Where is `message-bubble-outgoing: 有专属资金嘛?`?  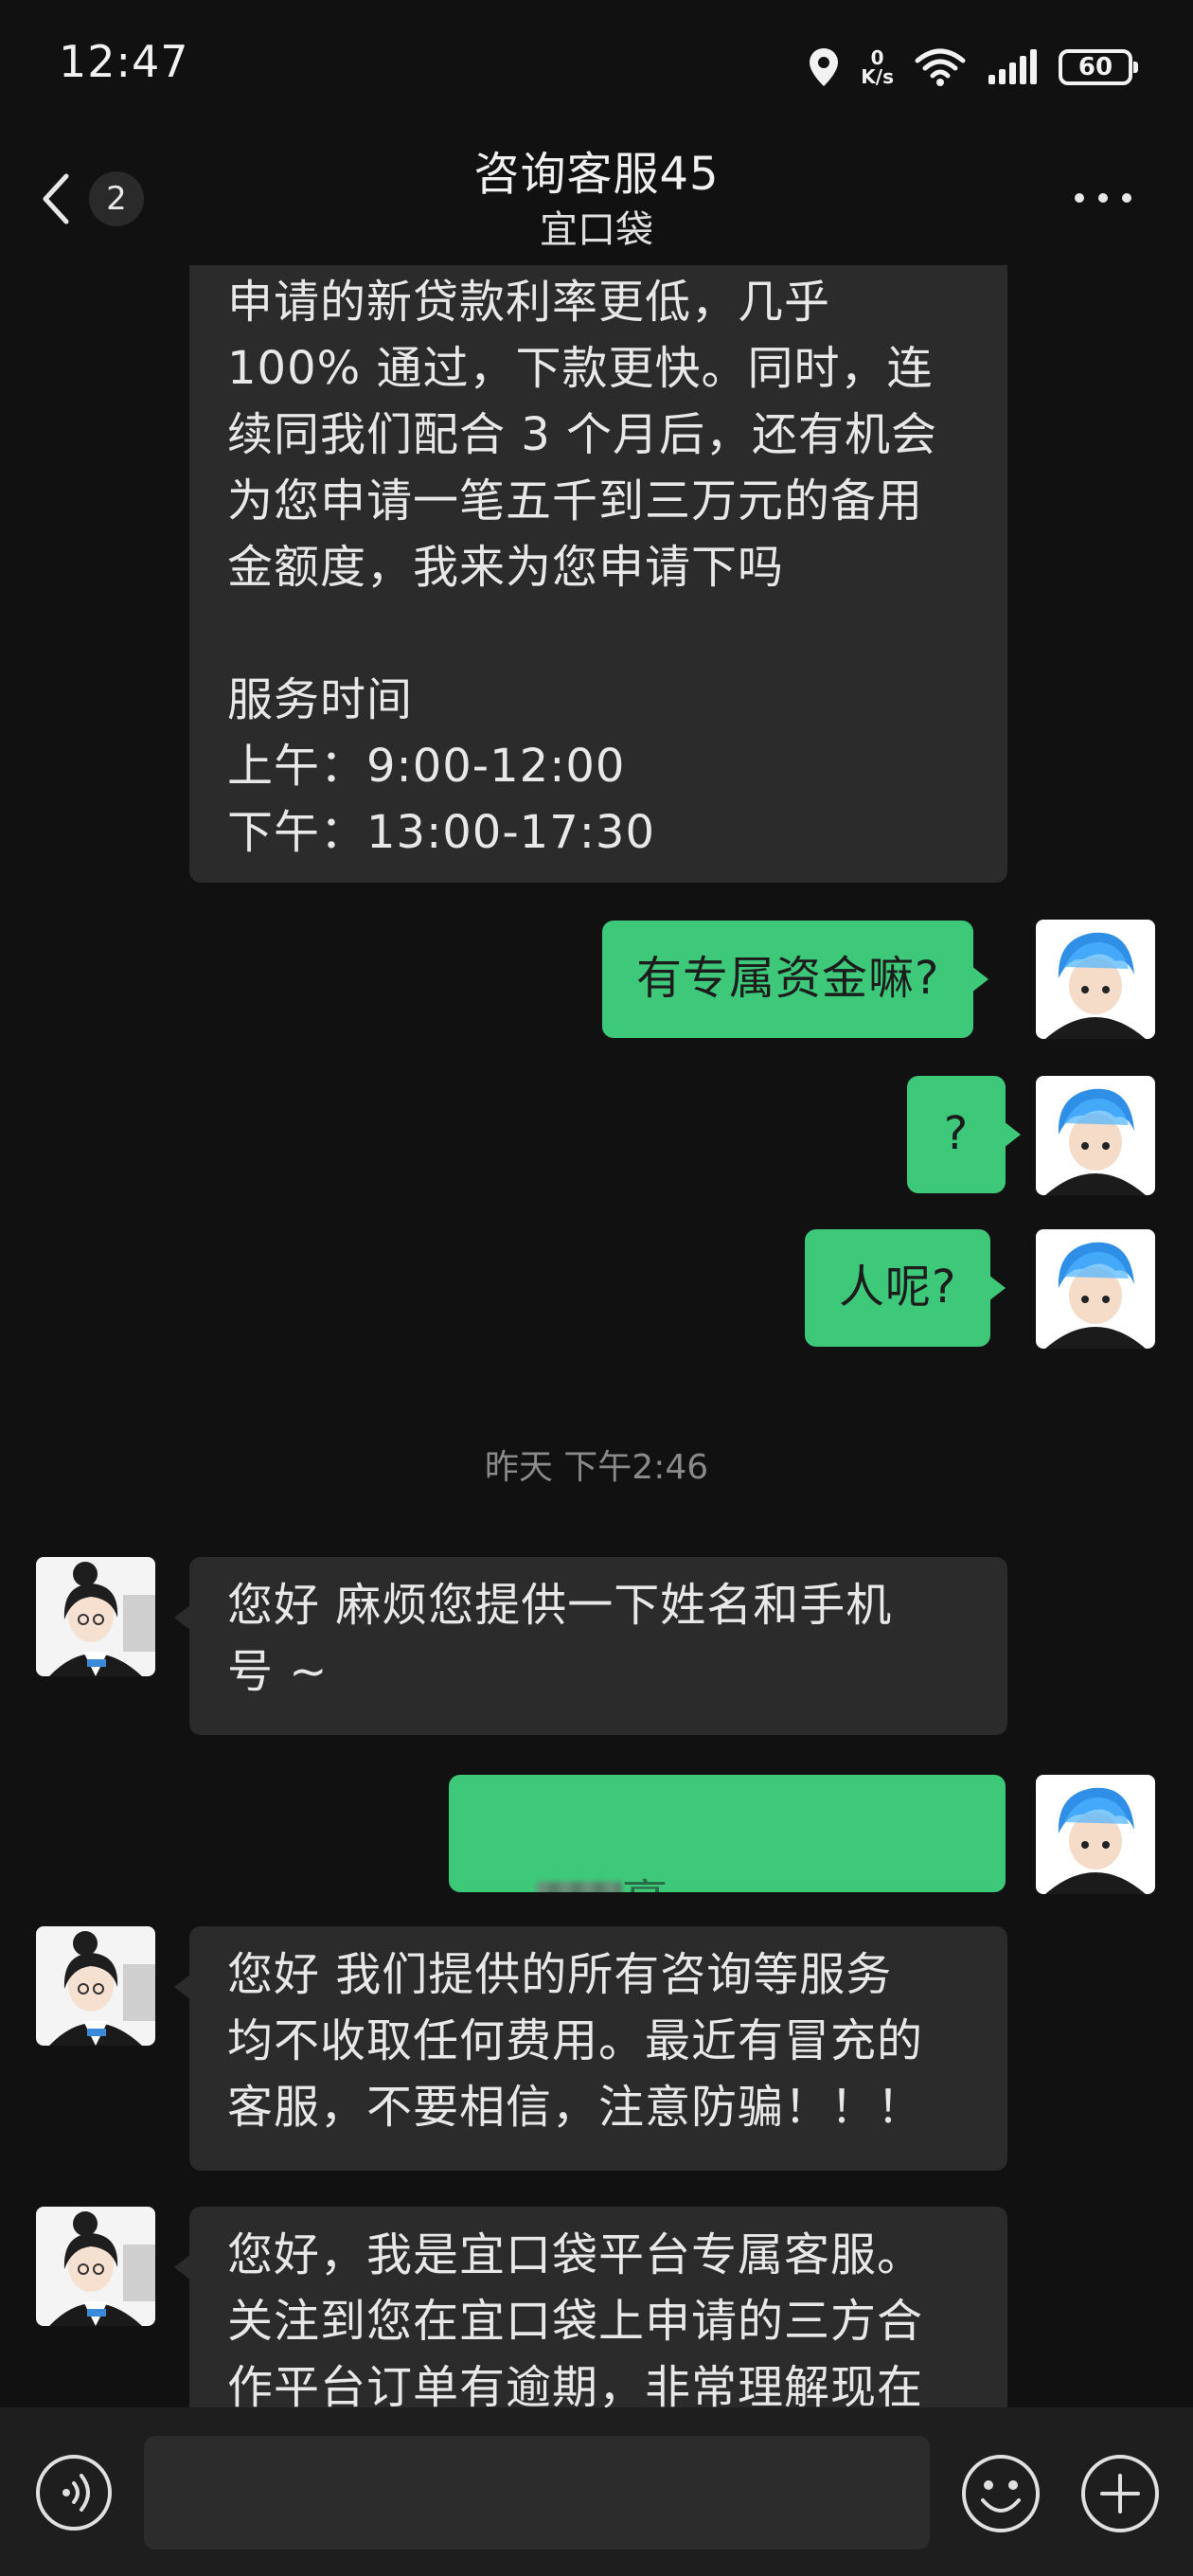 message-bubble-outgoing: 有专属资金嘛? is located at coordinates (795, 979).